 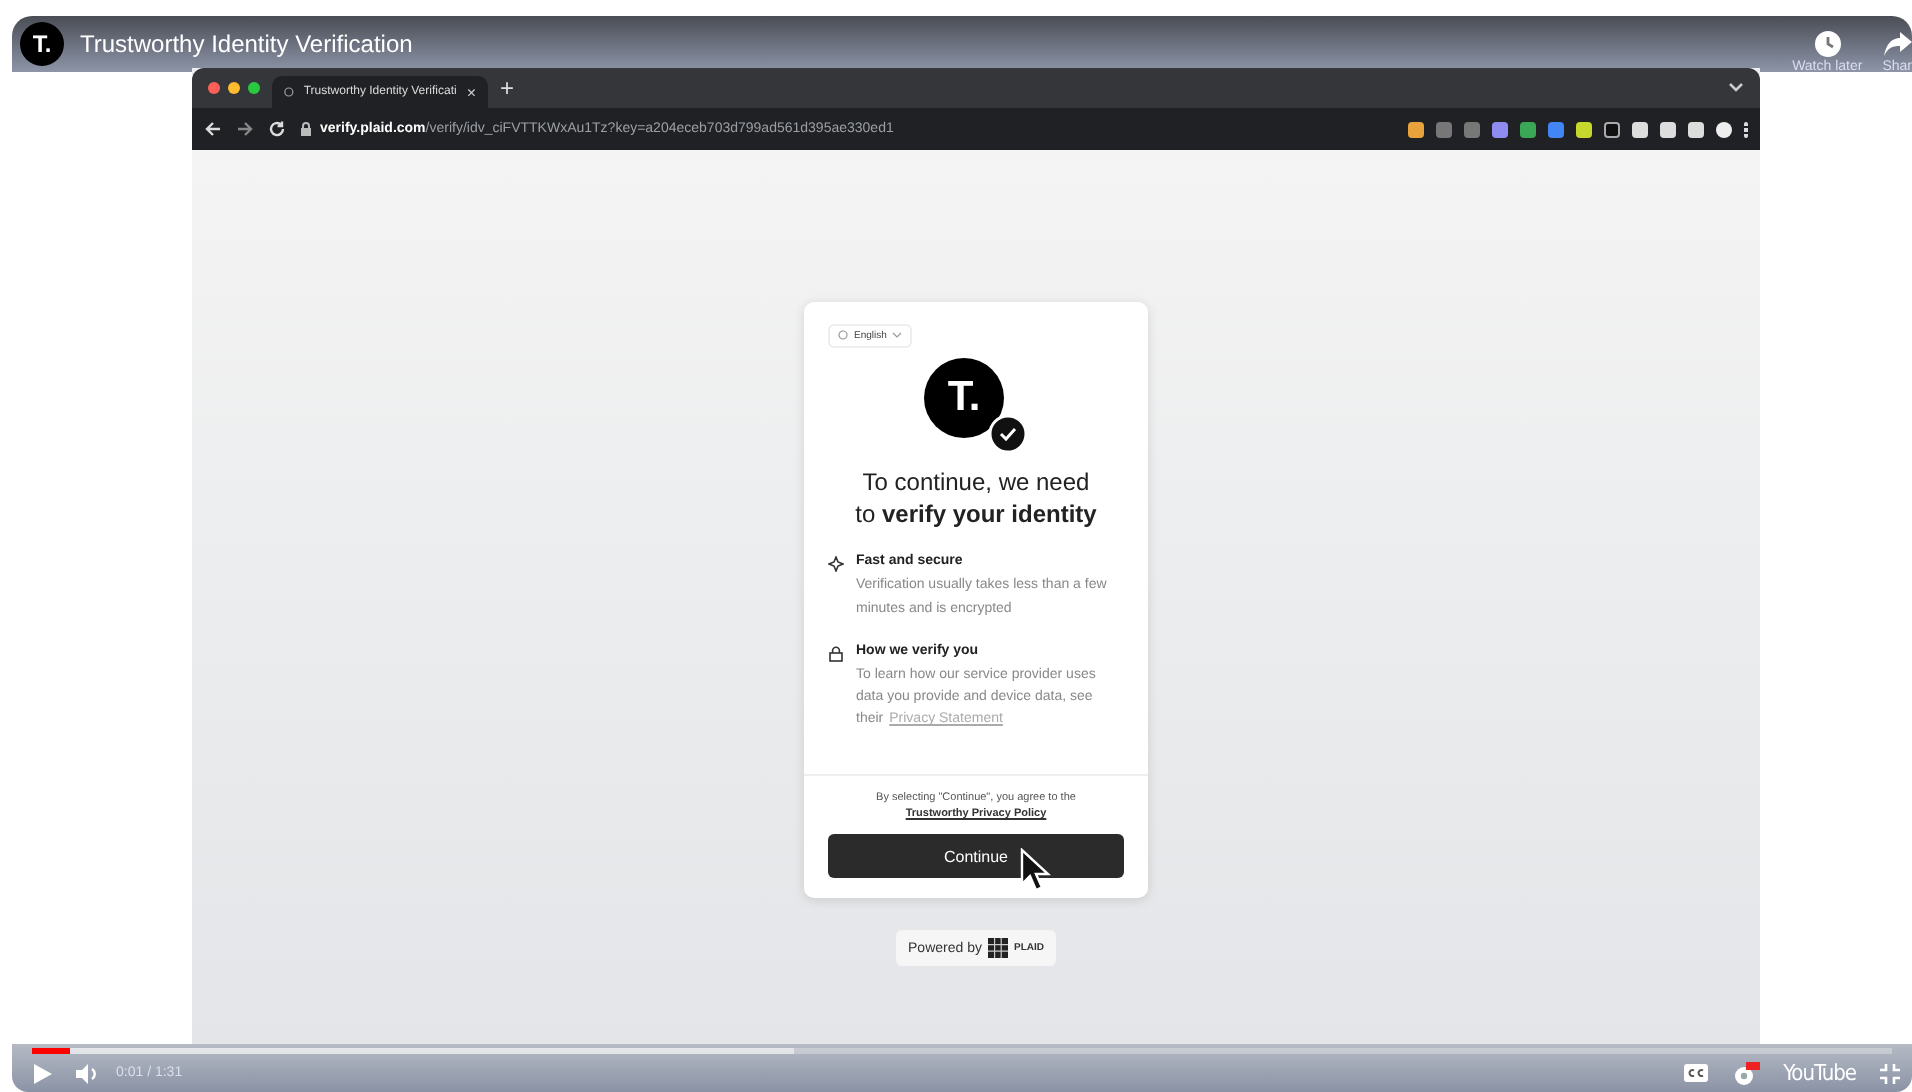 What do you see at coordinates (962, 1051) in the screenshot?
I see `progress-bar` at bounding box center [962, 1051].